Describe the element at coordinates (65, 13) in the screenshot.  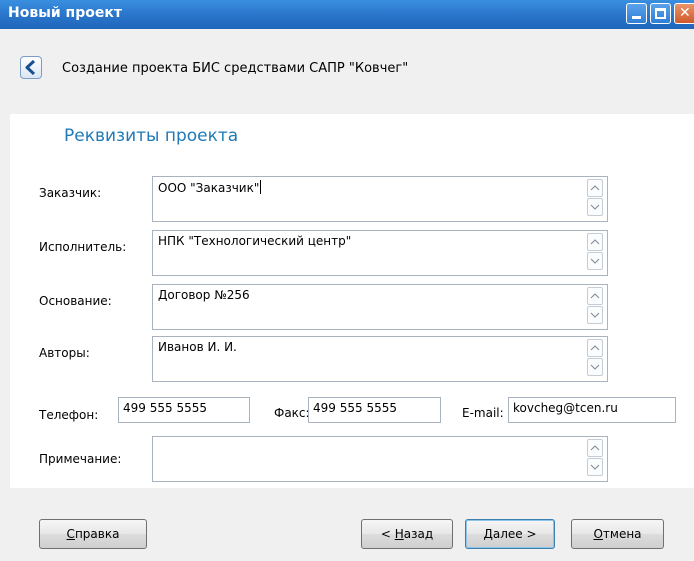
I see `window-title: Новый проект` at that location.